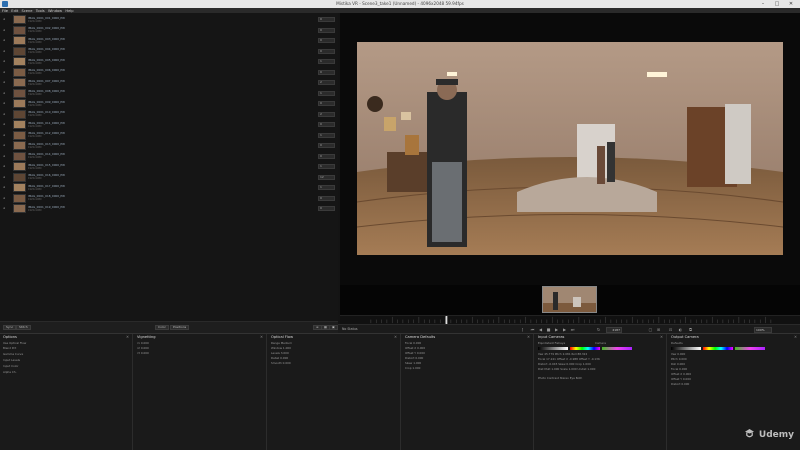  Describe the element at coordinates (795, 337) in the screenshot. I see `output-camera-close-icon: ✕` at that location.